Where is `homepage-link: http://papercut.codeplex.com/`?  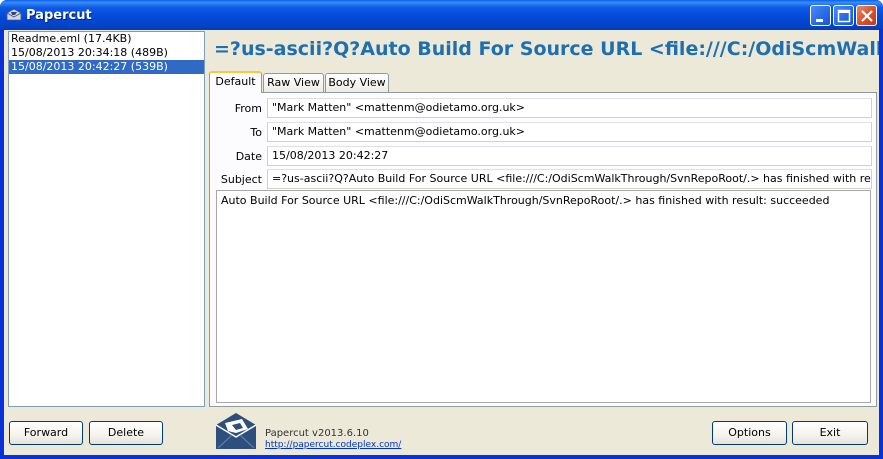 homepage-link: http://papercut.codeplex.com/ is located at coordinates (333, 445).